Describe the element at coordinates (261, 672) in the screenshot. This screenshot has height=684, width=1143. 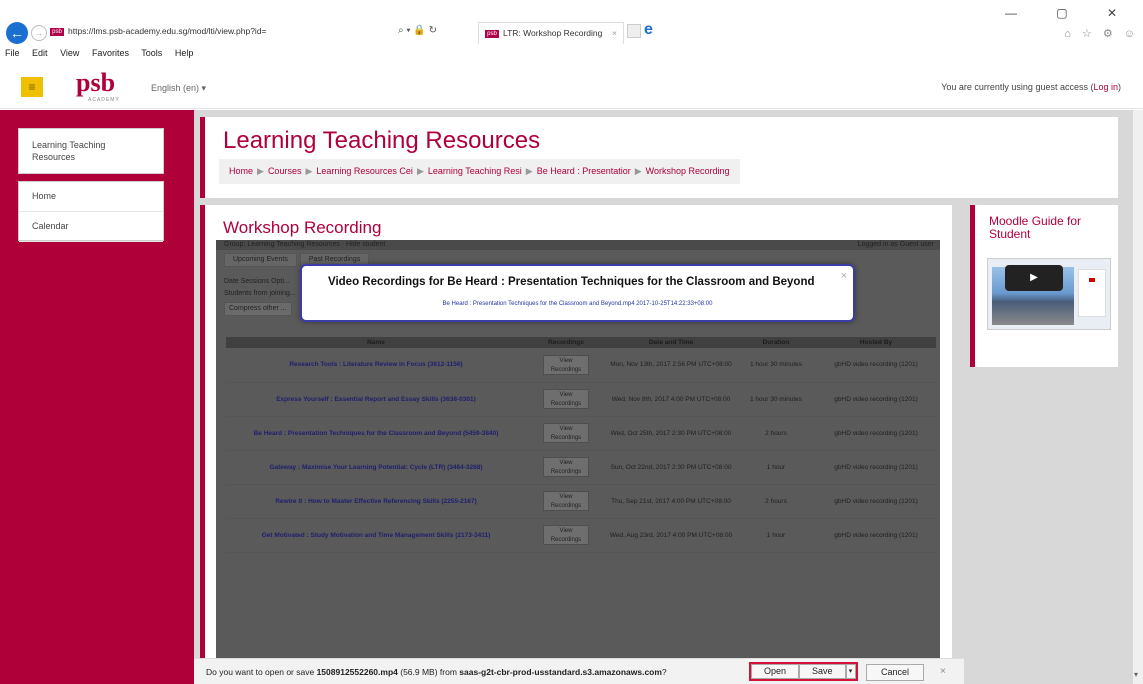
I see `download-prefix: Do you want to open or save` at that location.